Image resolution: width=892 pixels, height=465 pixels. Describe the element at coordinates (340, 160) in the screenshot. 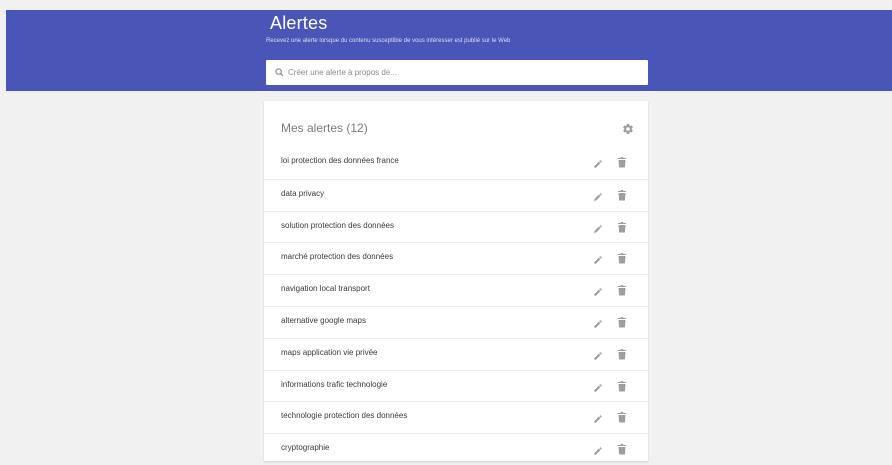

I see `alert-label: loi protection des données france` at that location.